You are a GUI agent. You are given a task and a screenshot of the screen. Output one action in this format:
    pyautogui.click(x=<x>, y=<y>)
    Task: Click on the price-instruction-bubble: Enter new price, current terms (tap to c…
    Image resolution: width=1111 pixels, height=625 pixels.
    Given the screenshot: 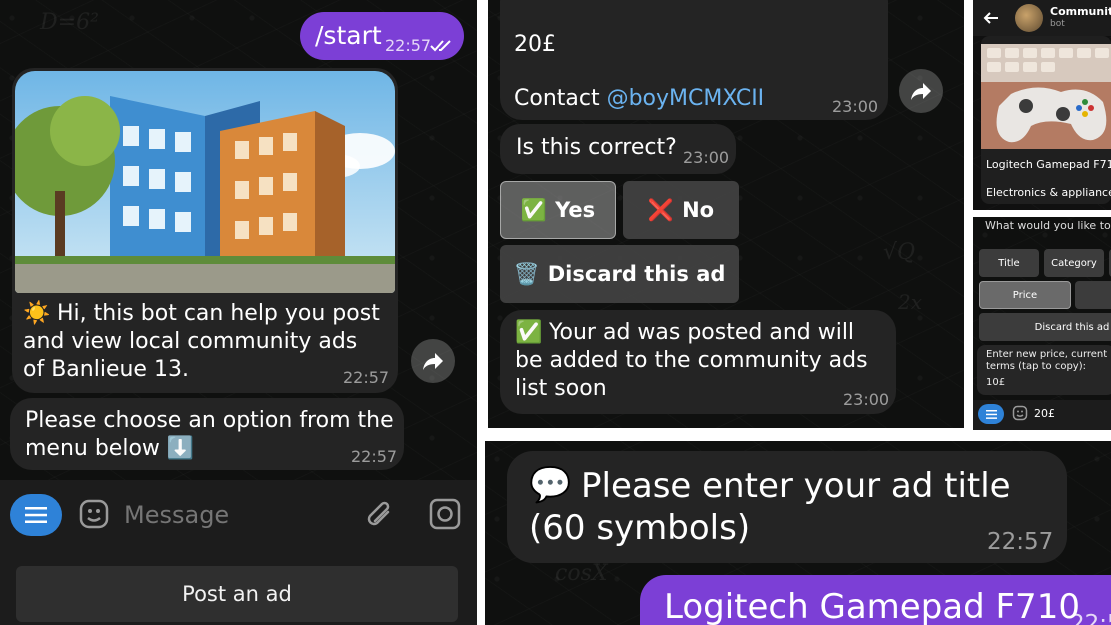 What is the action you would take?
    pyautogui.click(x=1044, y=370)
    